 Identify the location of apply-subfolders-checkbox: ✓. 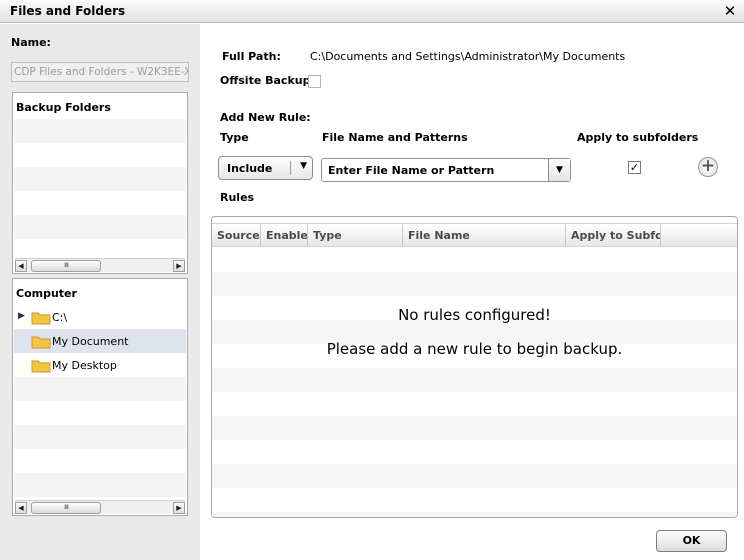
(634, 167).